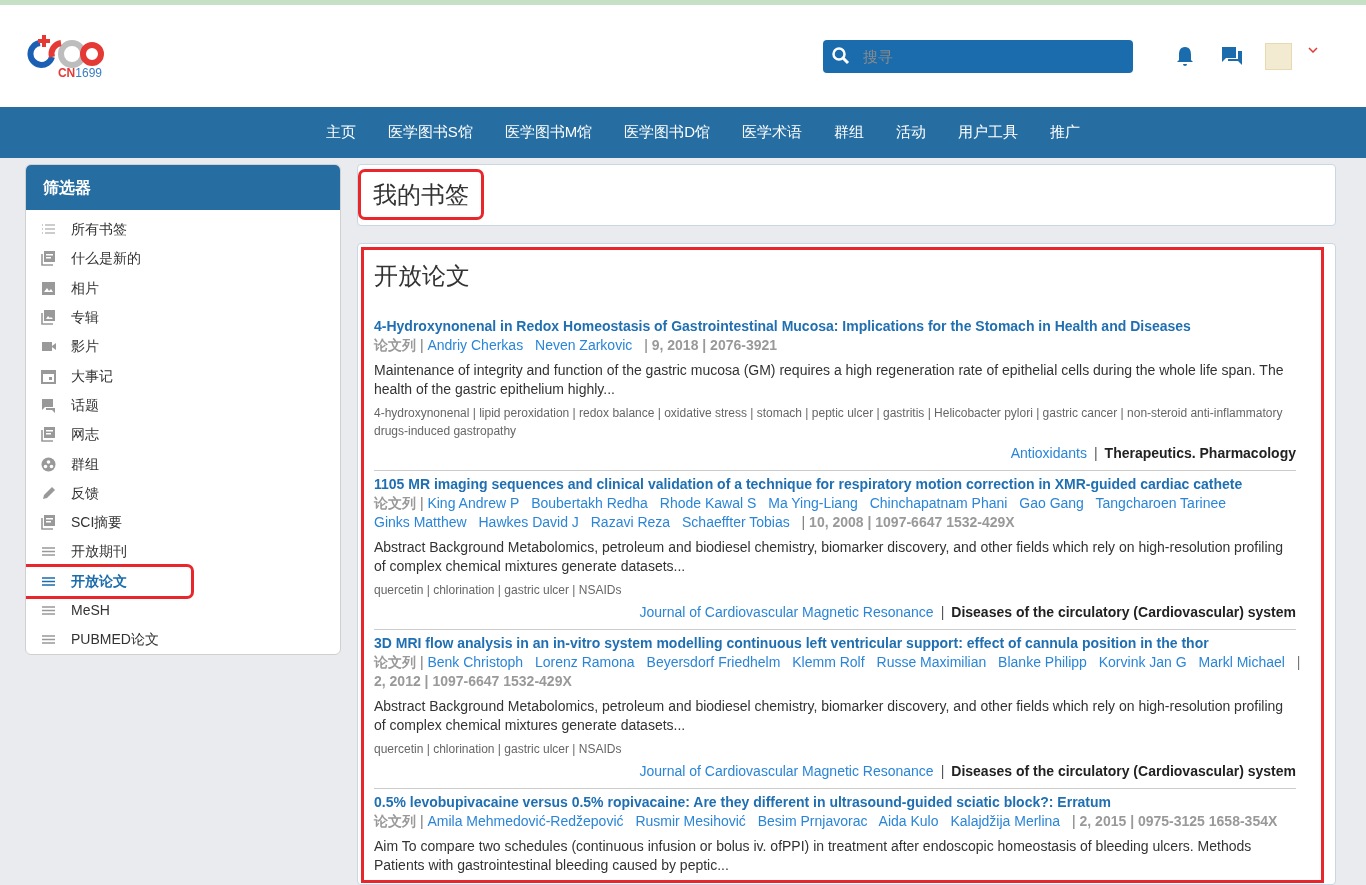  What do you see at coordinates (183, 347) in the screenshot?
I see `sidebar-item: 影片` at bounding box center [183, 347].